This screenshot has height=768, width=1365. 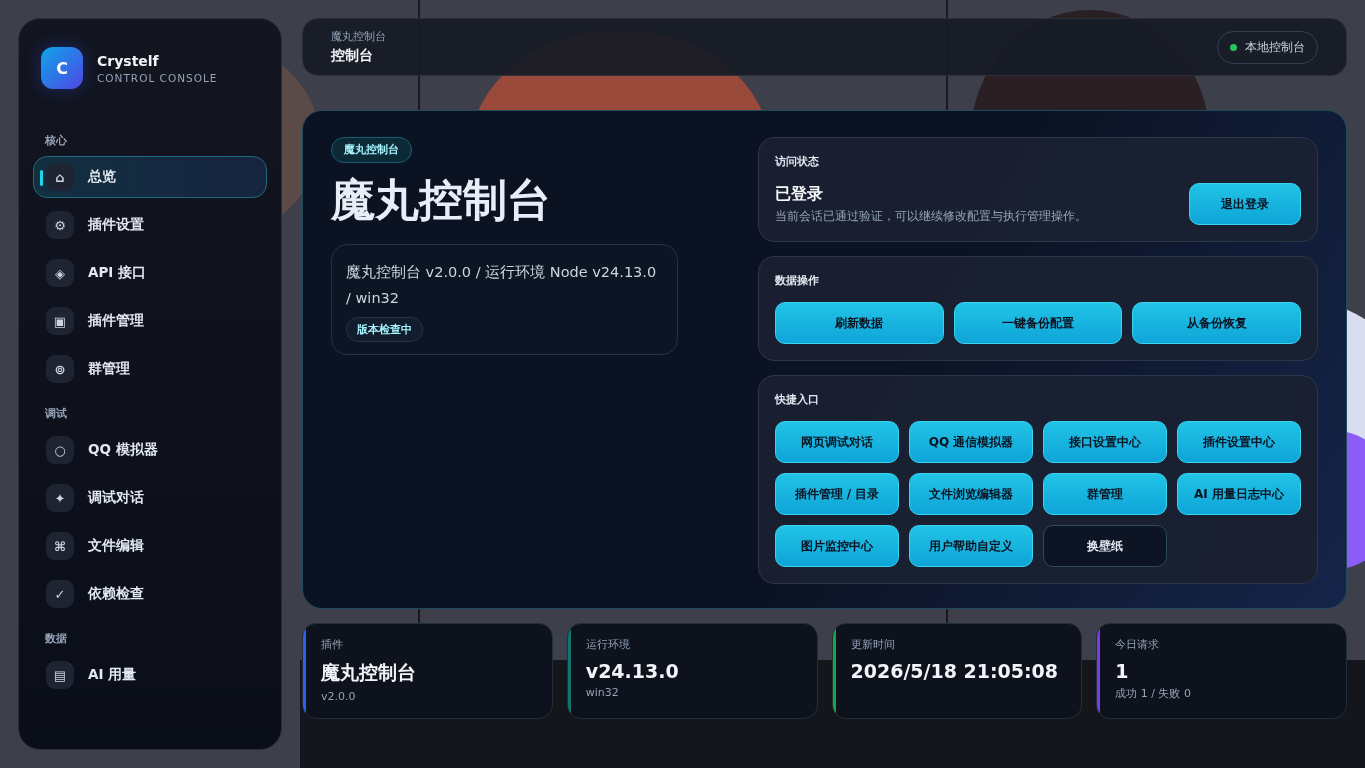 What do you see at coordinates (632, 671) in the screenshot?
I see `stat-value: v24.13.0` at bounding box center [632, 671].